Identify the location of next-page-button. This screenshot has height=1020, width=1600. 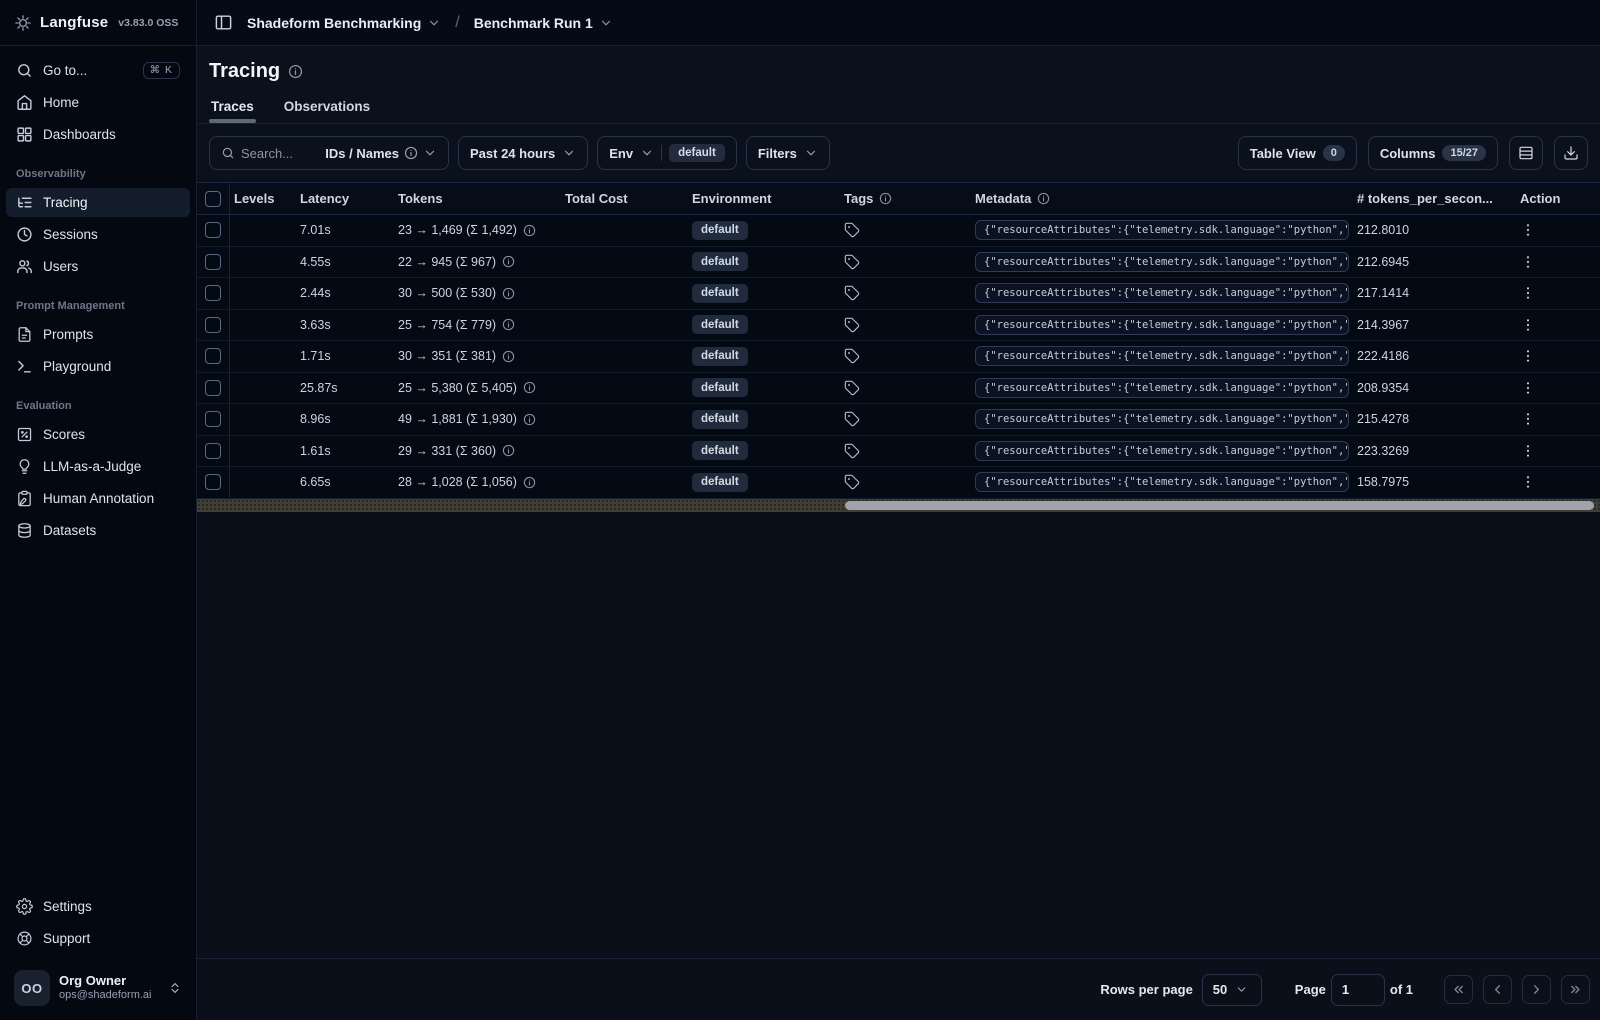
(1536, 989).